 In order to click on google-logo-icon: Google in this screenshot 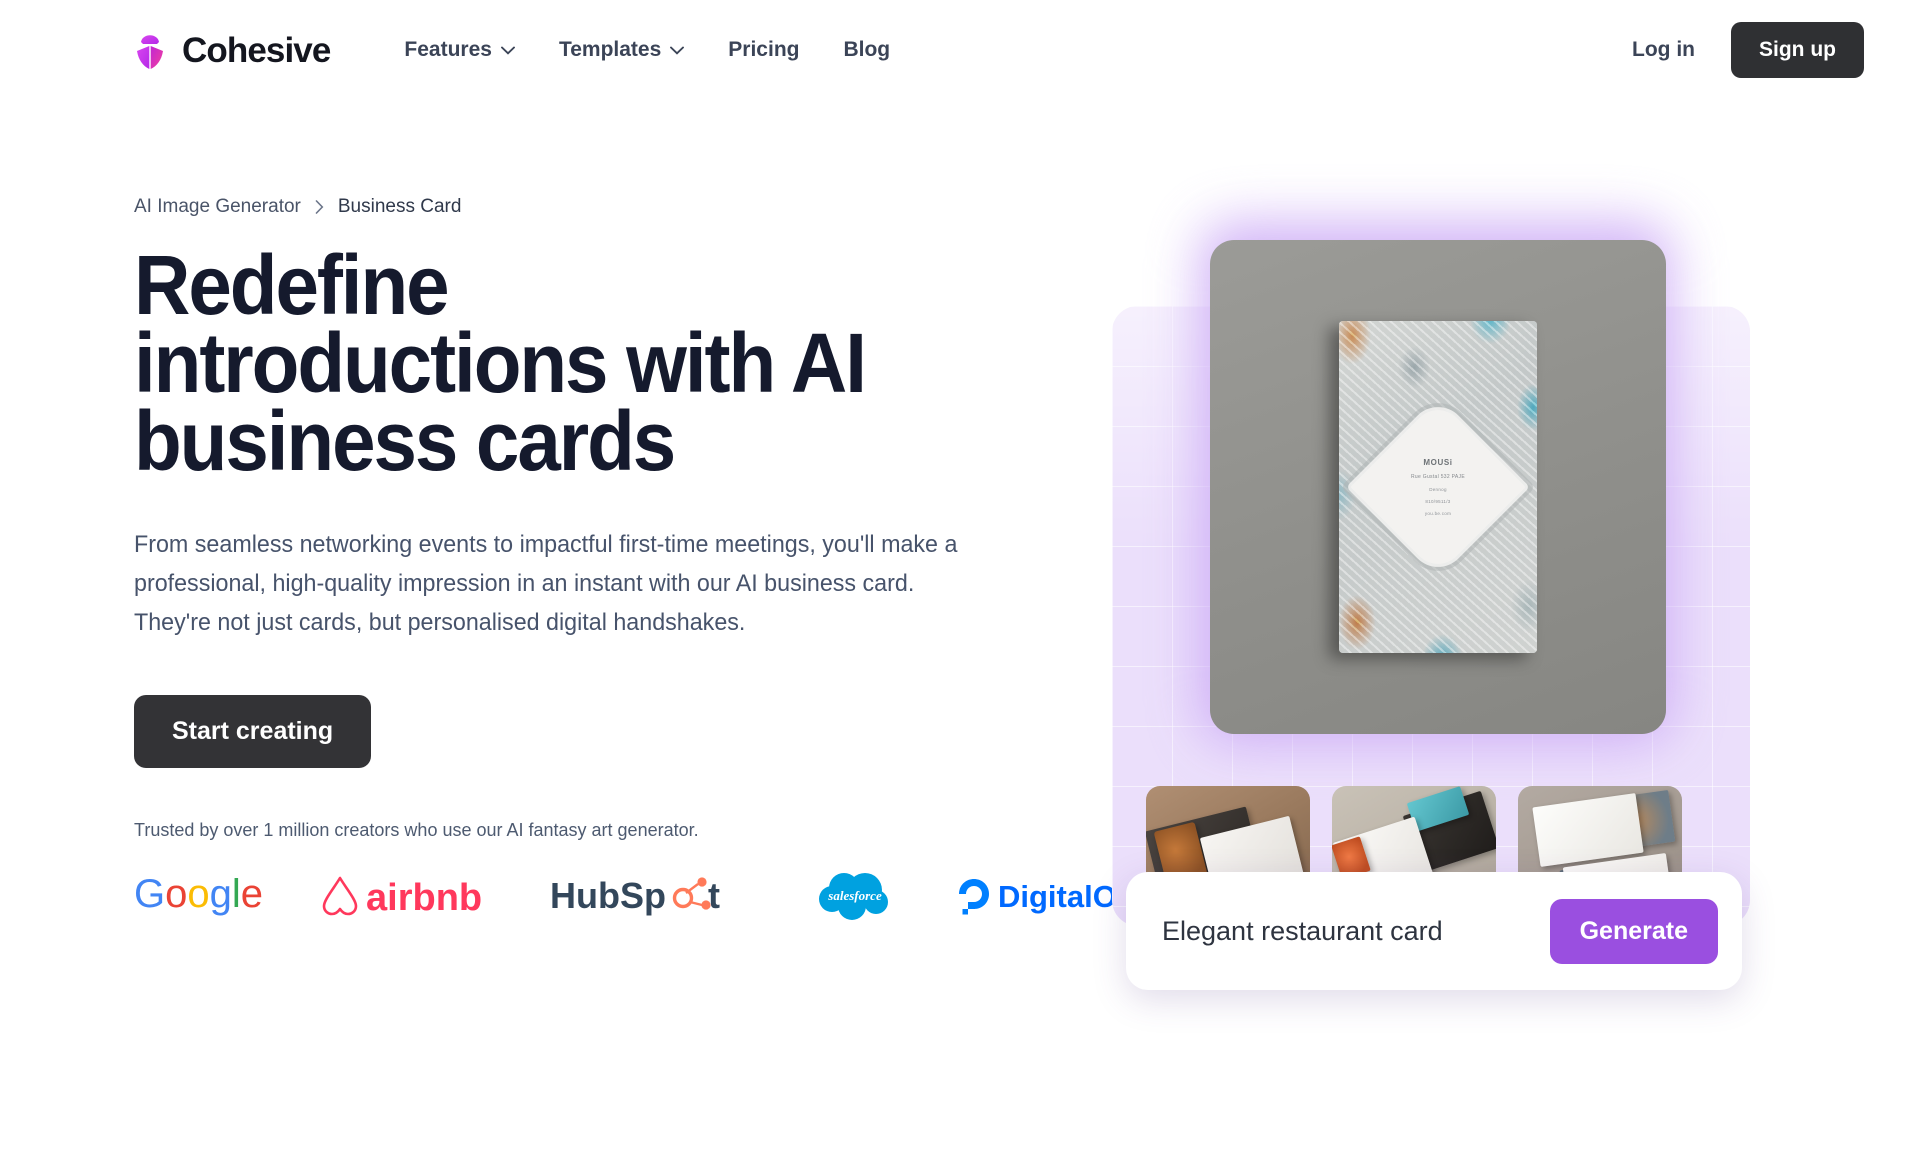, I will do `click(204, 895)`.